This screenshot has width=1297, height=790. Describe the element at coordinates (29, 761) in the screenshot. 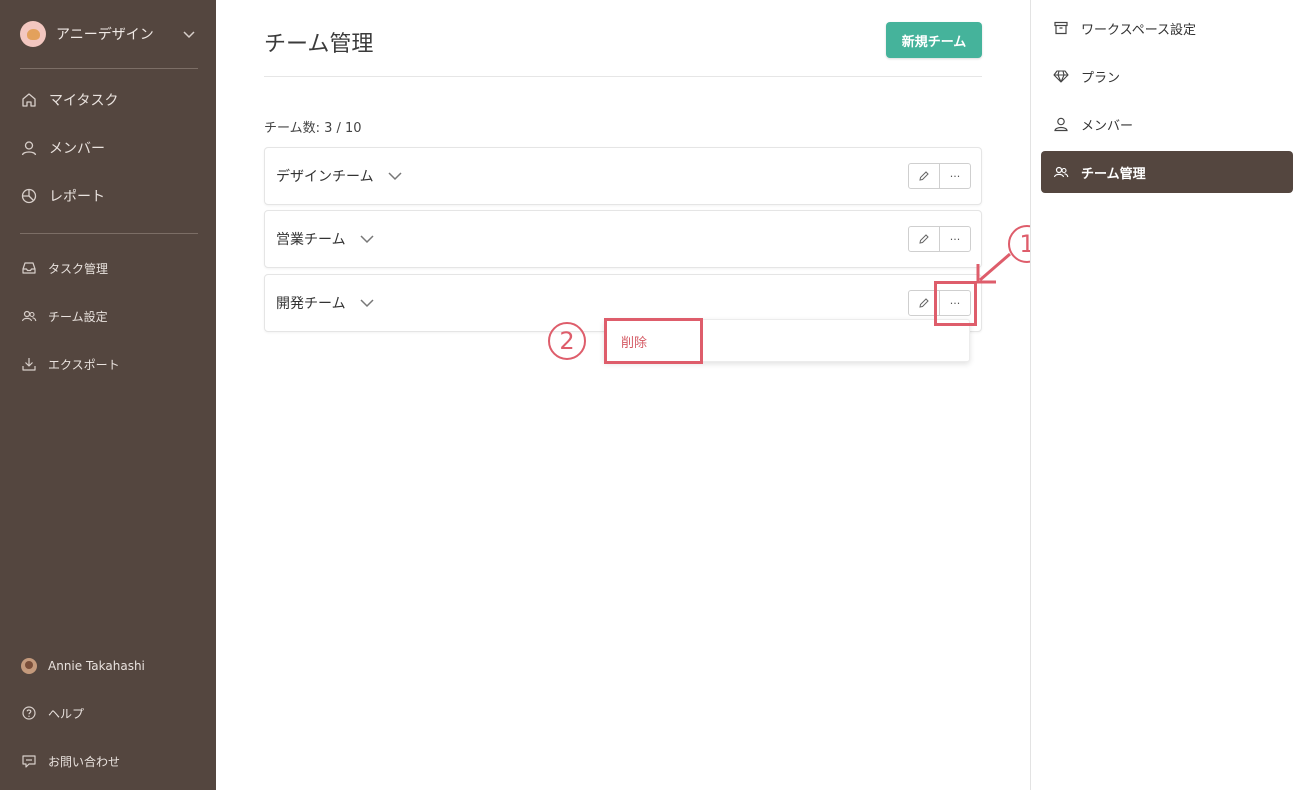

I see `message-square-icon` at that location.